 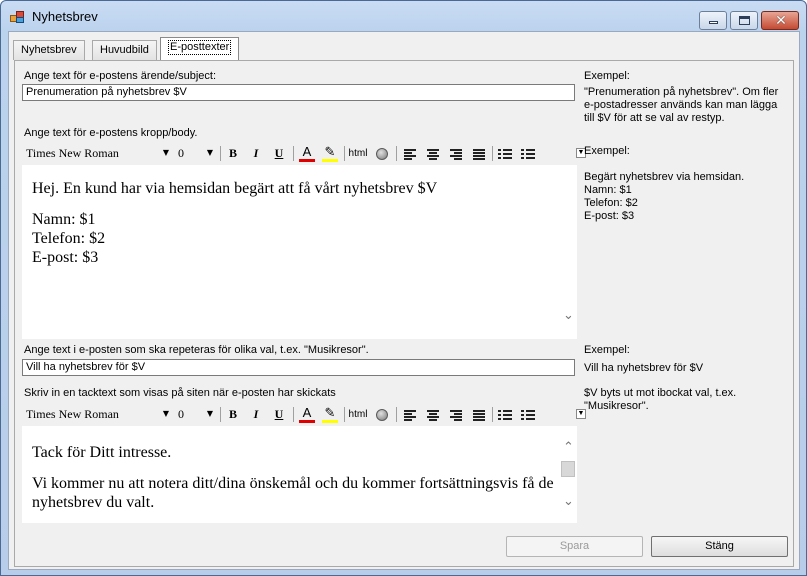 What do you see at coordinates (181, 153) in the screenshot?
I see `body-font-size-value: 0` at bounding box center [181, 153].